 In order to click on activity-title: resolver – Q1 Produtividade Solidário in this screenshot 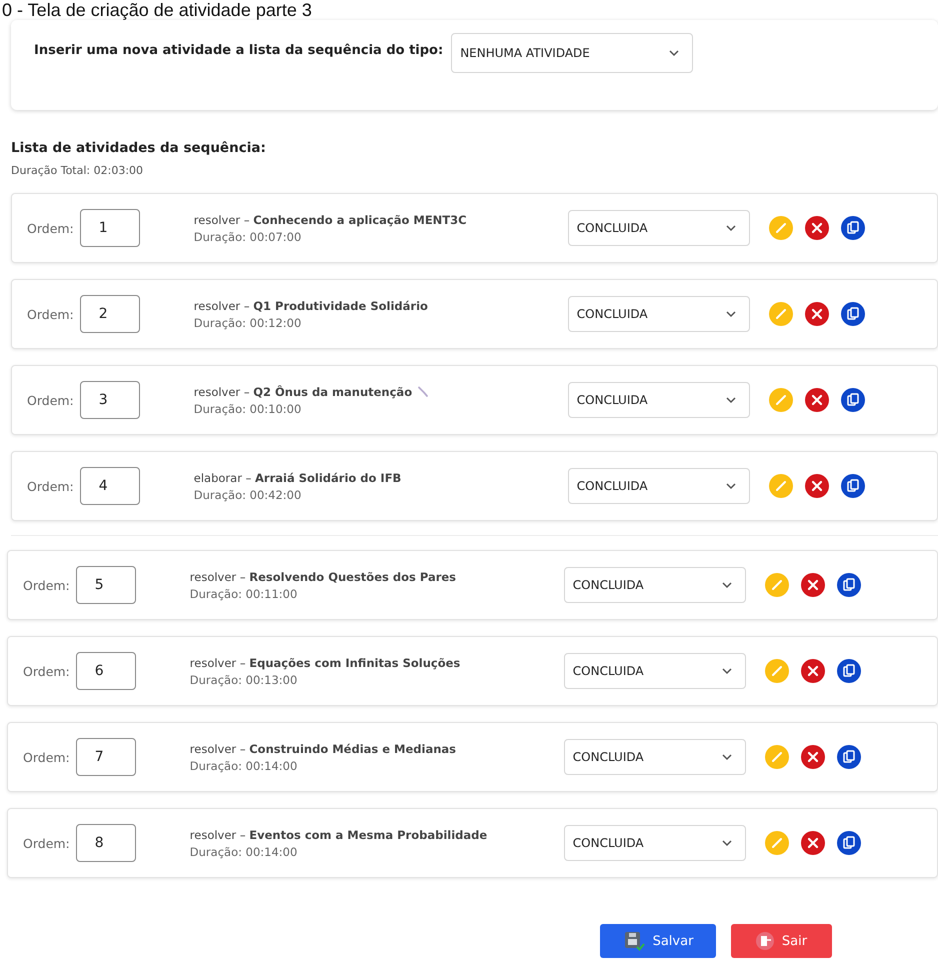, I will do `click(311, 305)`.